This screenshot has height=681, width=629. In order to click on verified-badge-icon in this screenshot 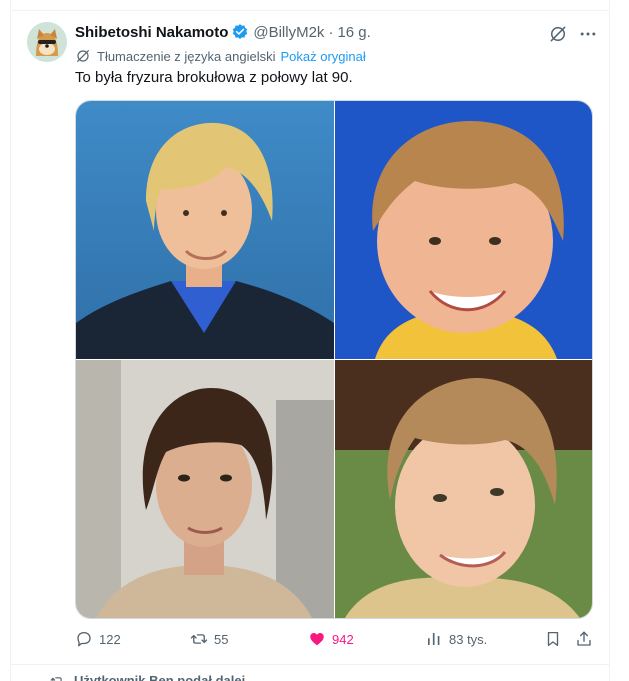, I will do `click(240, 32)`.